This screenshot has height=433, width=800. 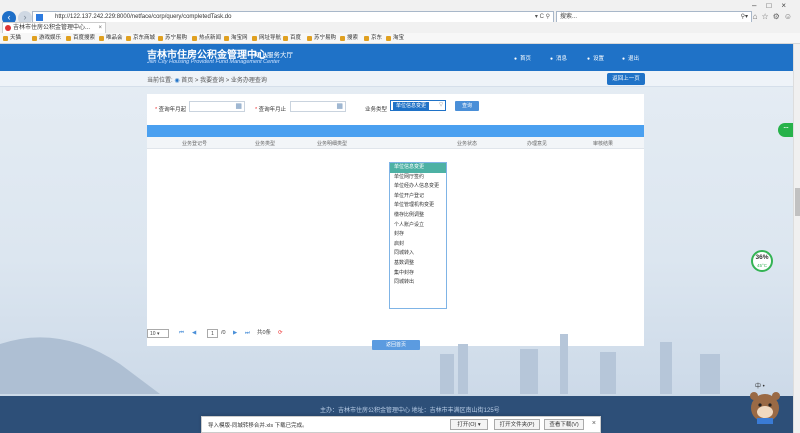 What do you see at coordinates (558, 58) in the screenshot?
I see `nav-messages: 消息` at bounding box center [558, 58].